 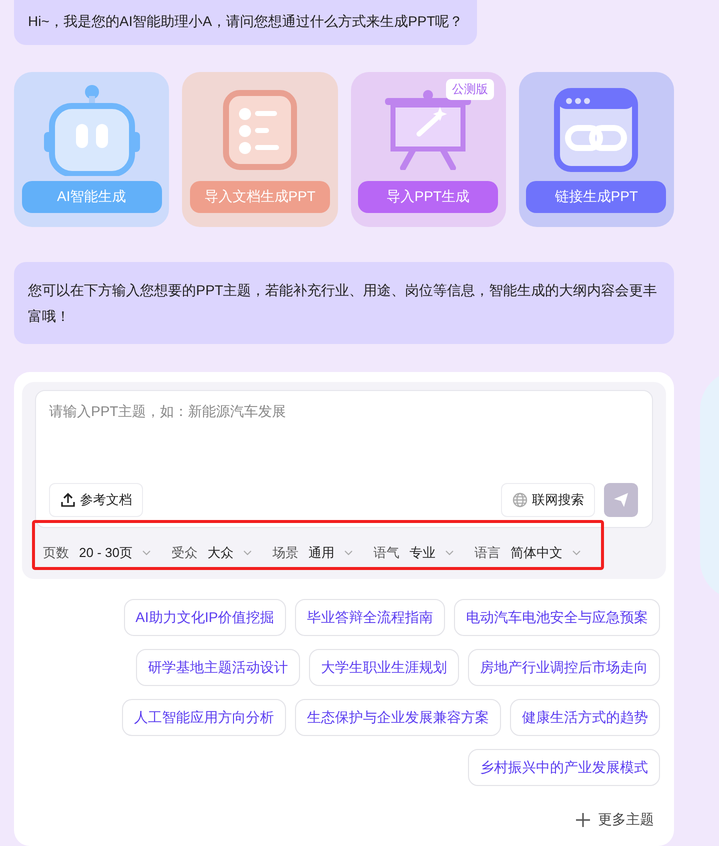 I want to click on mode-button: 导入PPT生成, so click(x=428, y=197).